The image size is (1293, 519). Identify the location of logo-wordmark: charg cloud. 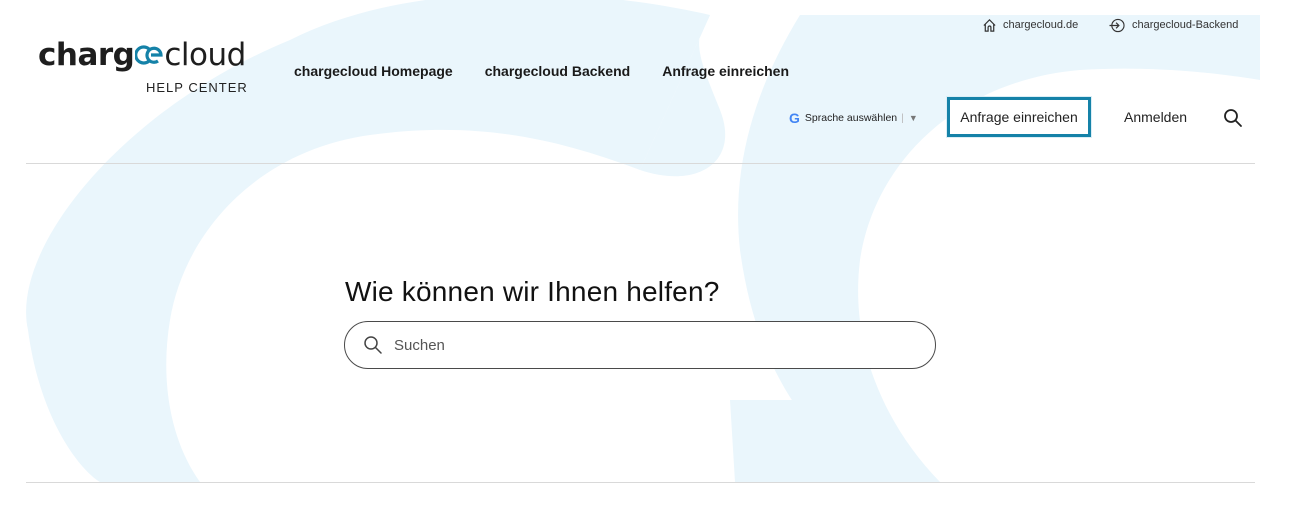
(142, 55).